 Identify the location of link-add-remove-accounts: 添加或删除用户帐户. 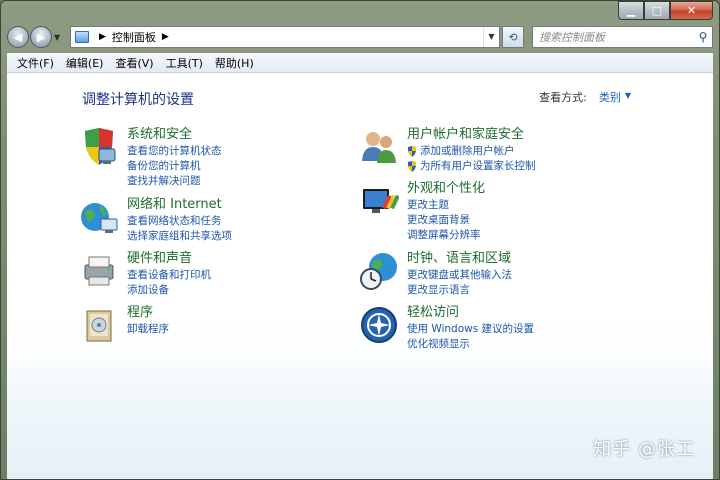
(471, 151).